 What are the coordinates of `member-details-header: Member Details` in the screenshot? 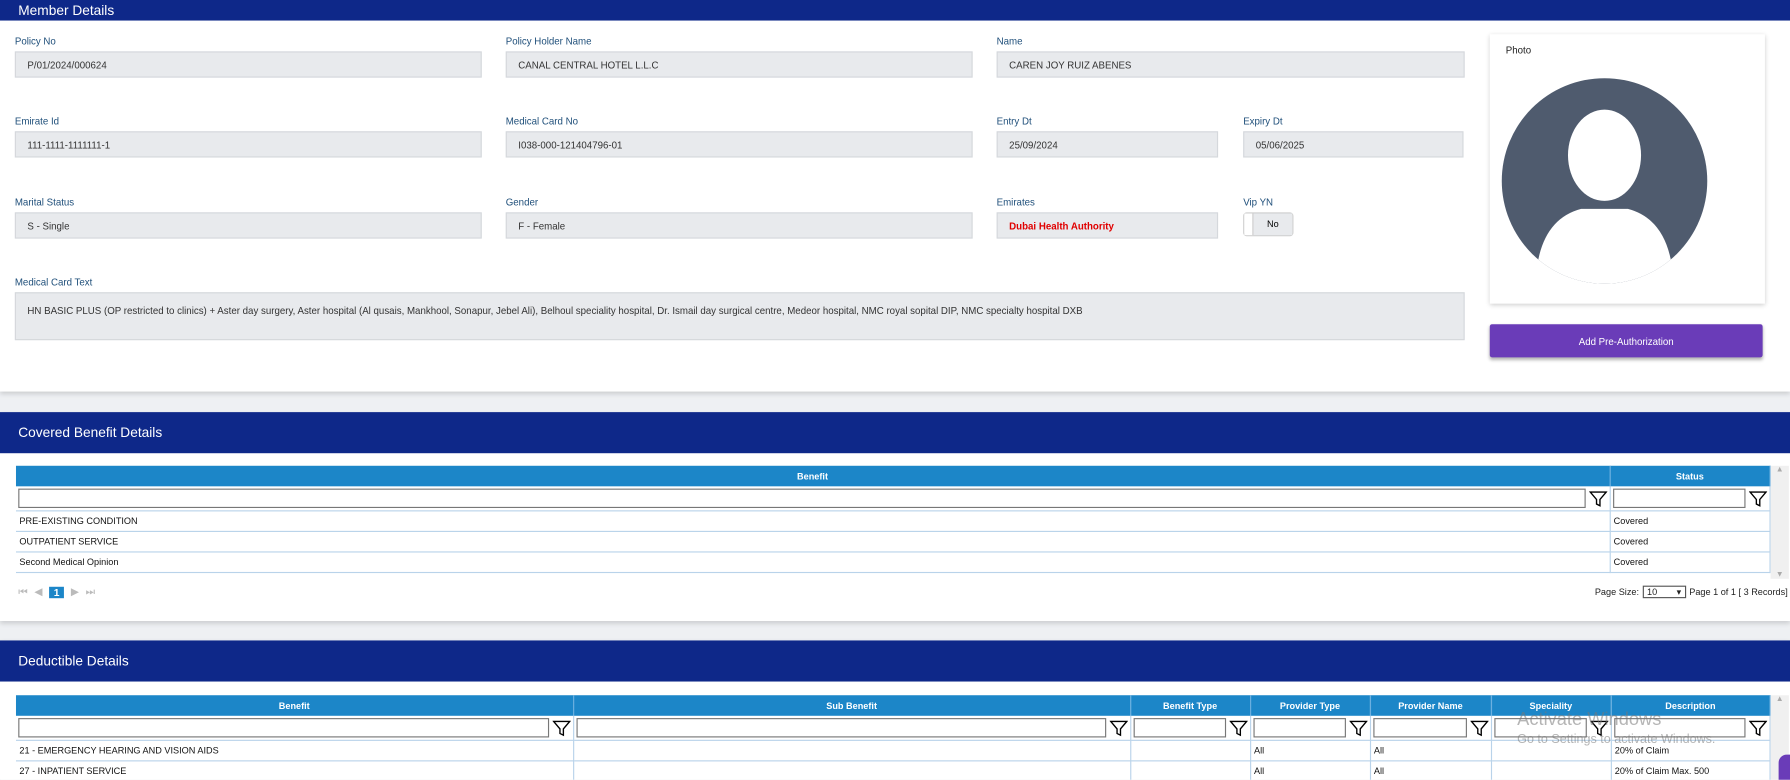 It's located at (895, 10).